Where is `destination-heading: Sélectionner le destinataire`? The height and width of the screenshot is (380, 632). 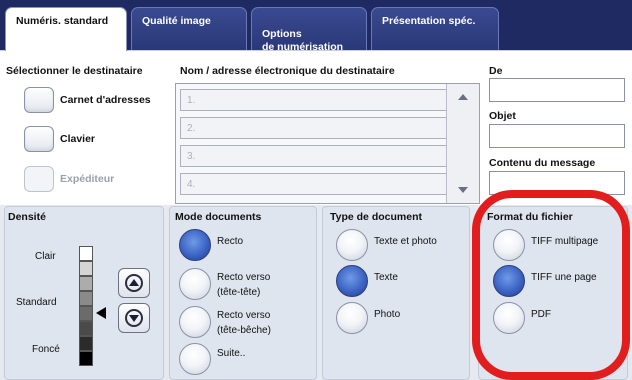 destination-heading: Sélectionner le destinataire is located at coordinates (74, 71).